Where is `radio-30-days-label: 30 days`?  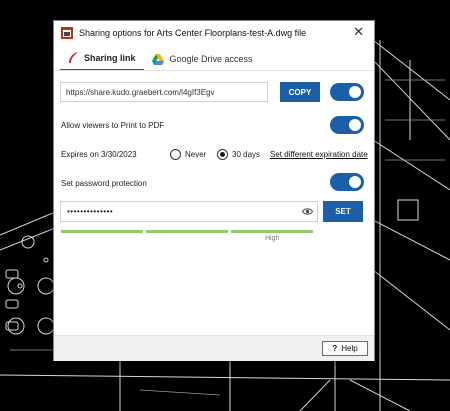 radio-30-days-label: 30 days is located at coordinates (246, 154).